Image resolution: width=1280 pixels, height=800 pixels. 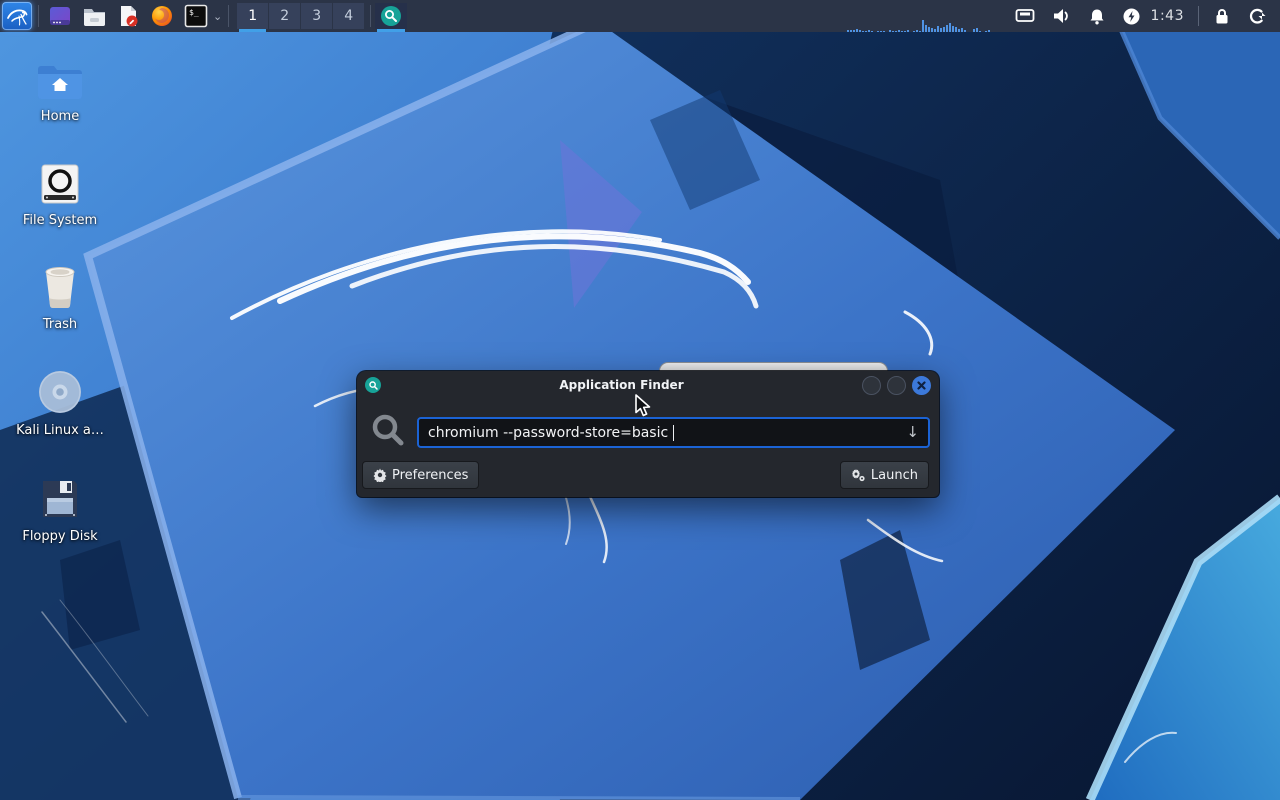 What do you see at coordinates (1222, 16) in the screenshot?
I see `screen-lock-icon` at bounding box center [1222, 16].